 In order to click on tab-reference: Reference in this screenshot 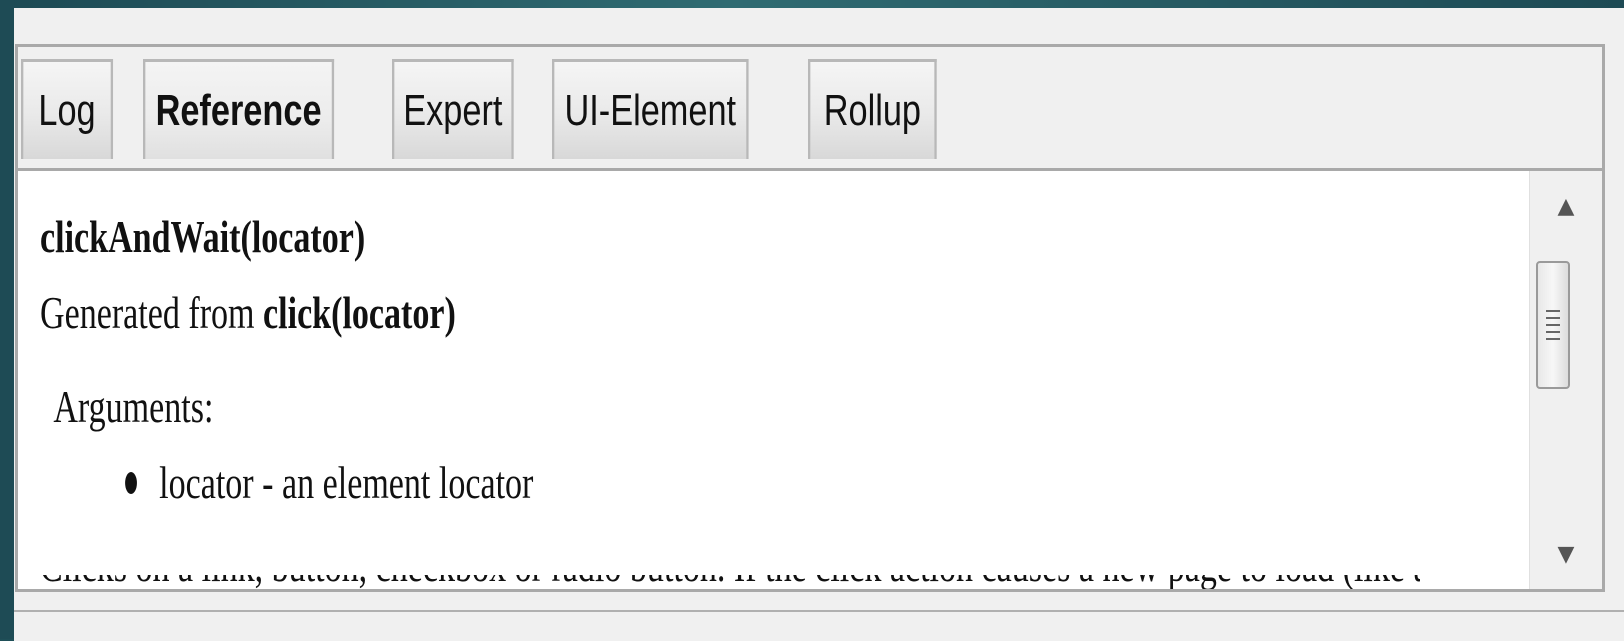, I will do `click(239, 109)`.